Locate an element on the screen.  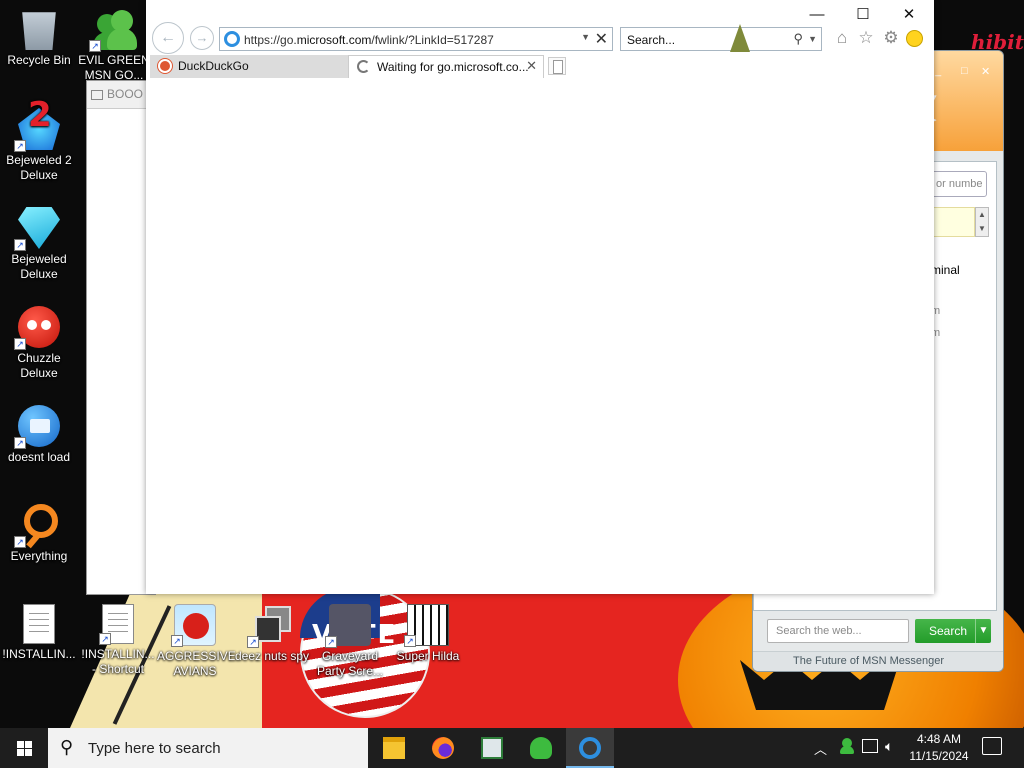
tab-duckduckgo: DuckDuckGo is located at coordinates (249, 66).